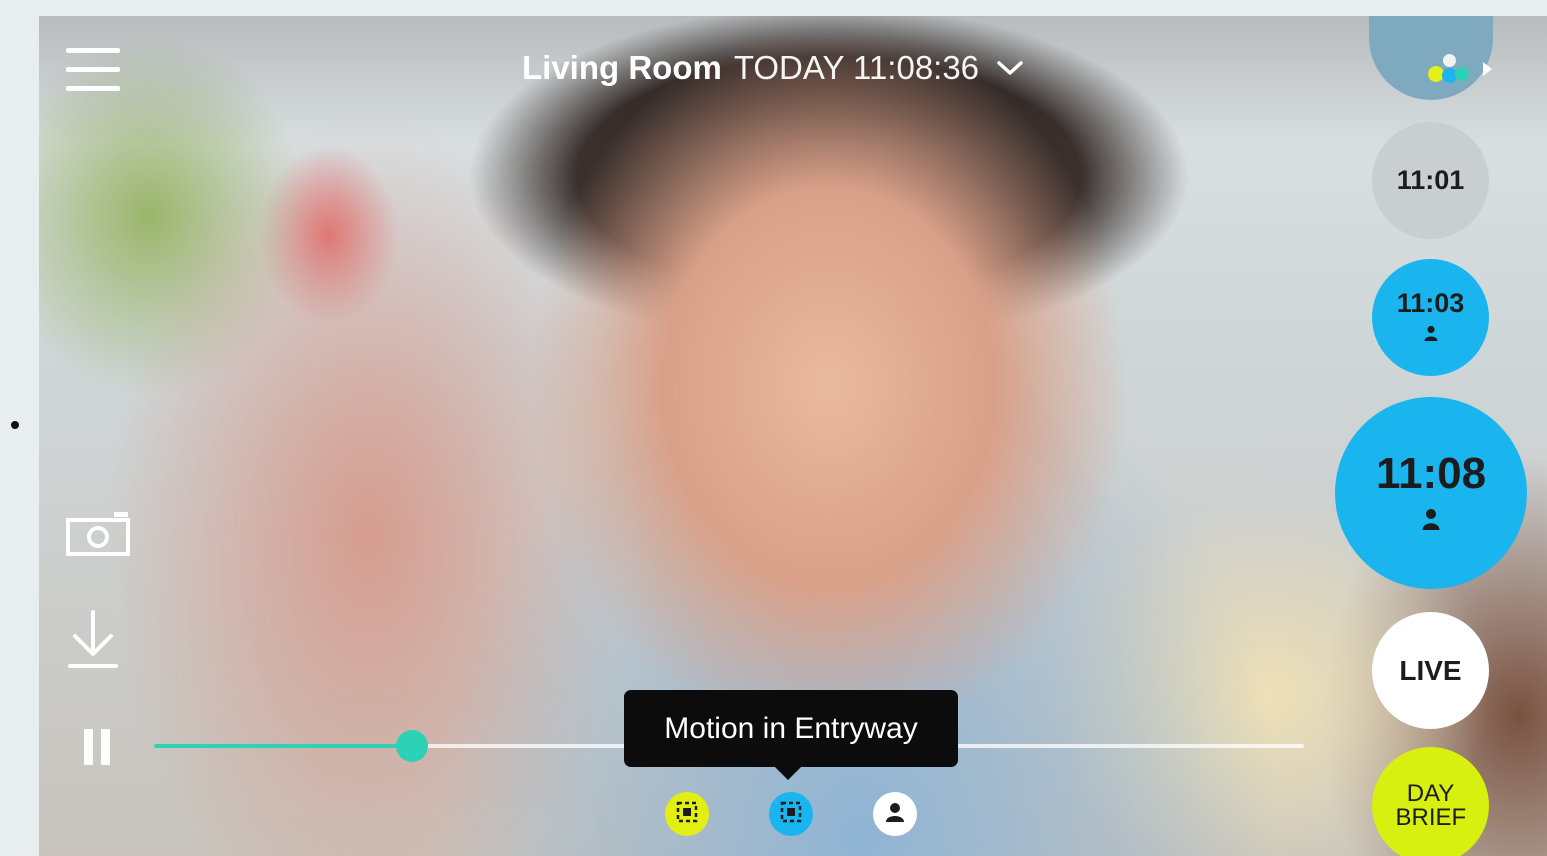 The height and width of the screenshot is (856, 1547). Describe the element at coordinates (99, 747) in the screenshot. I see `pause-button` at that location.